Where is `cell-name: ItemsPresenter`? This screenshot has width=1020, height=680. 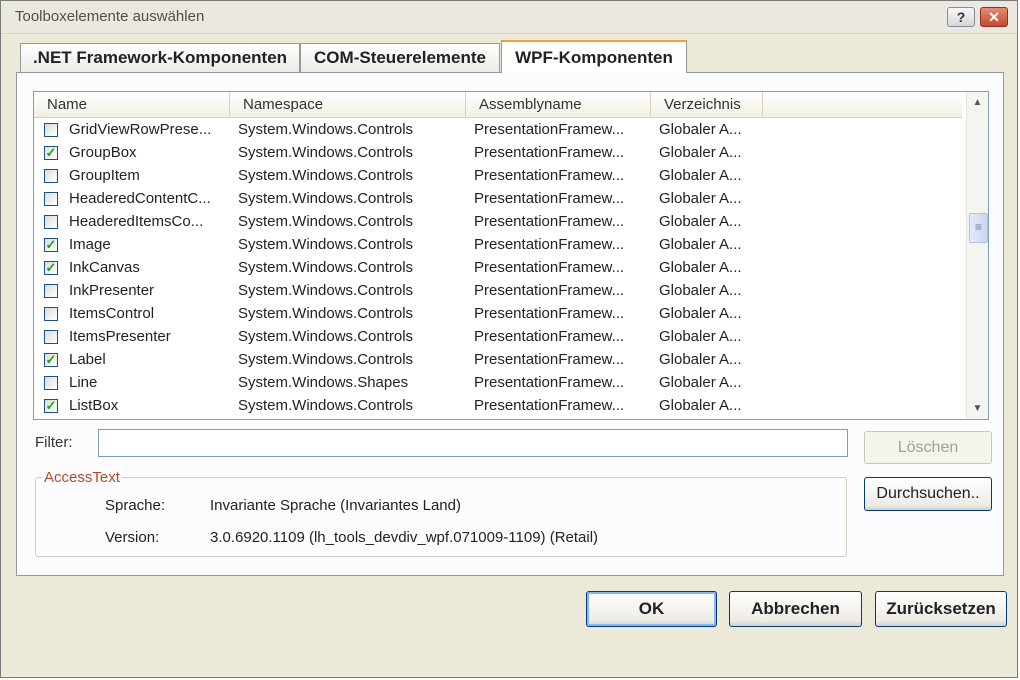 cell-name: ItemsPresenter is located at coordinates (120, 336).